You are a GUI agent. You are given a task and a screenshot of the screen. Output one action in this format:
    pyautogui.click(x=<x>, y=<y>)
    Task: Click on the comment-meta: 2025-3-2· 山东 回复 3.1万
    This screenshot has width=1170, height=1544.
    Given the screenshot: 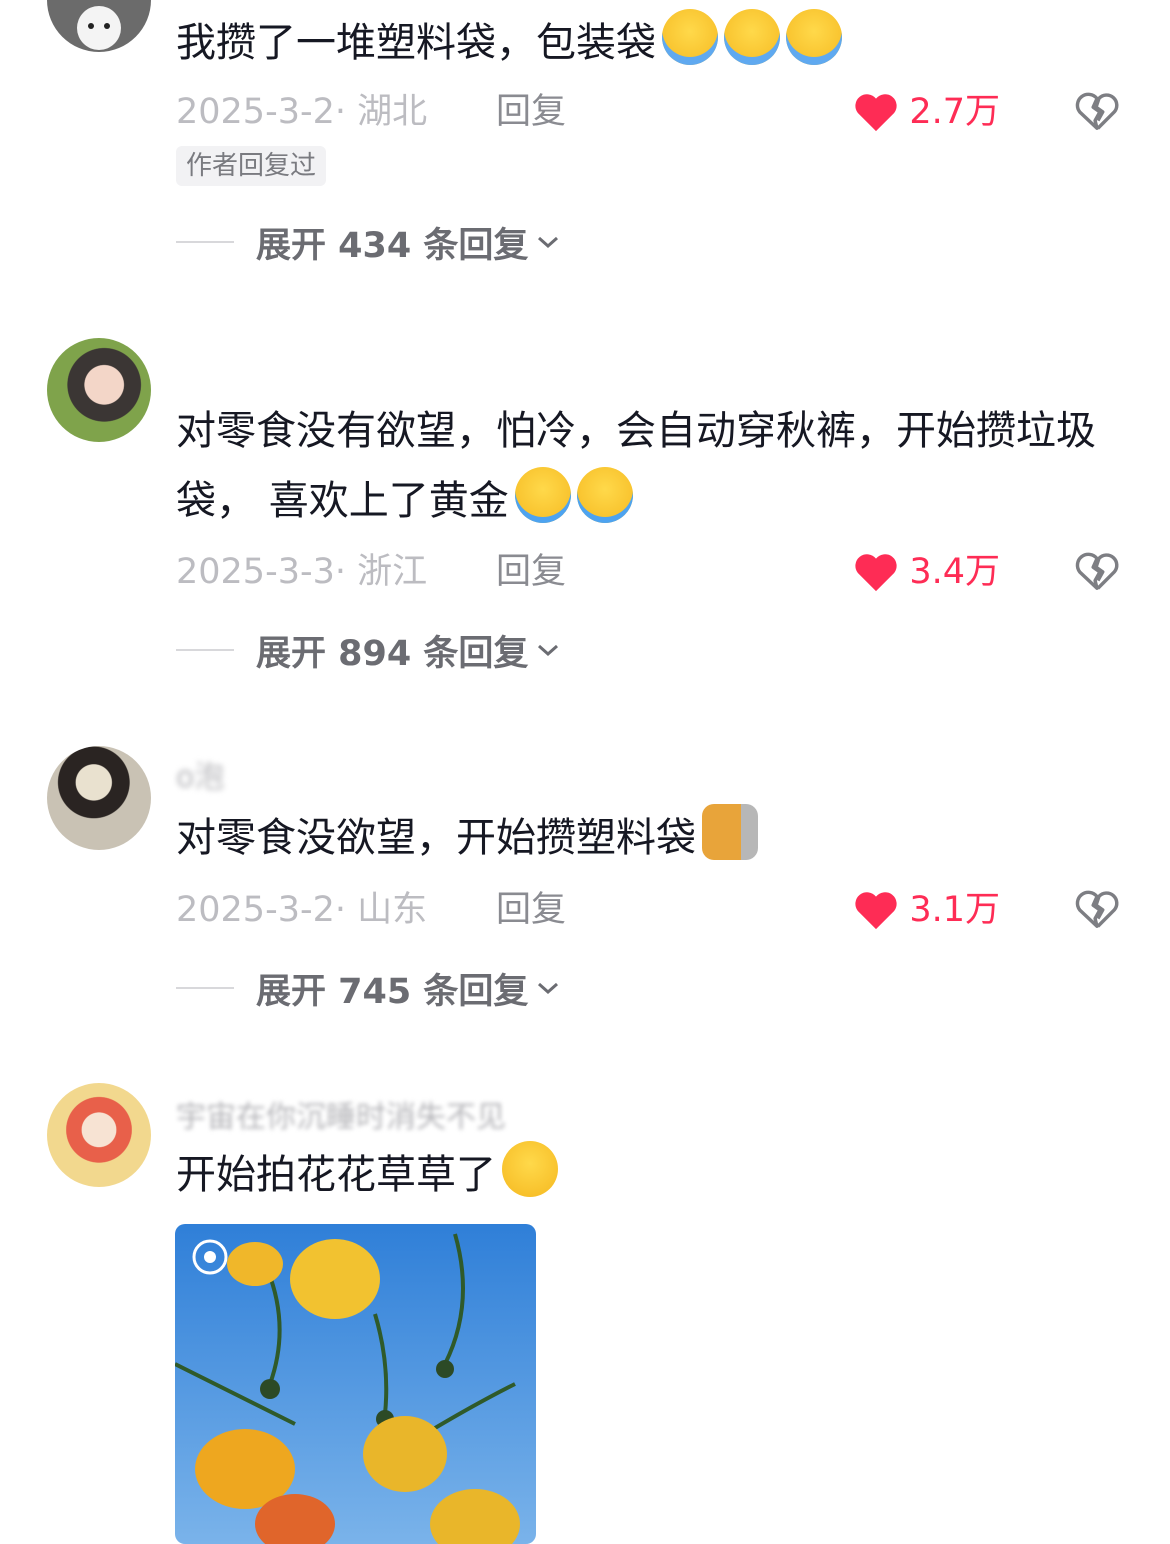 What is the action you would take?
    pyautogui.click(x=653, y=910)
    